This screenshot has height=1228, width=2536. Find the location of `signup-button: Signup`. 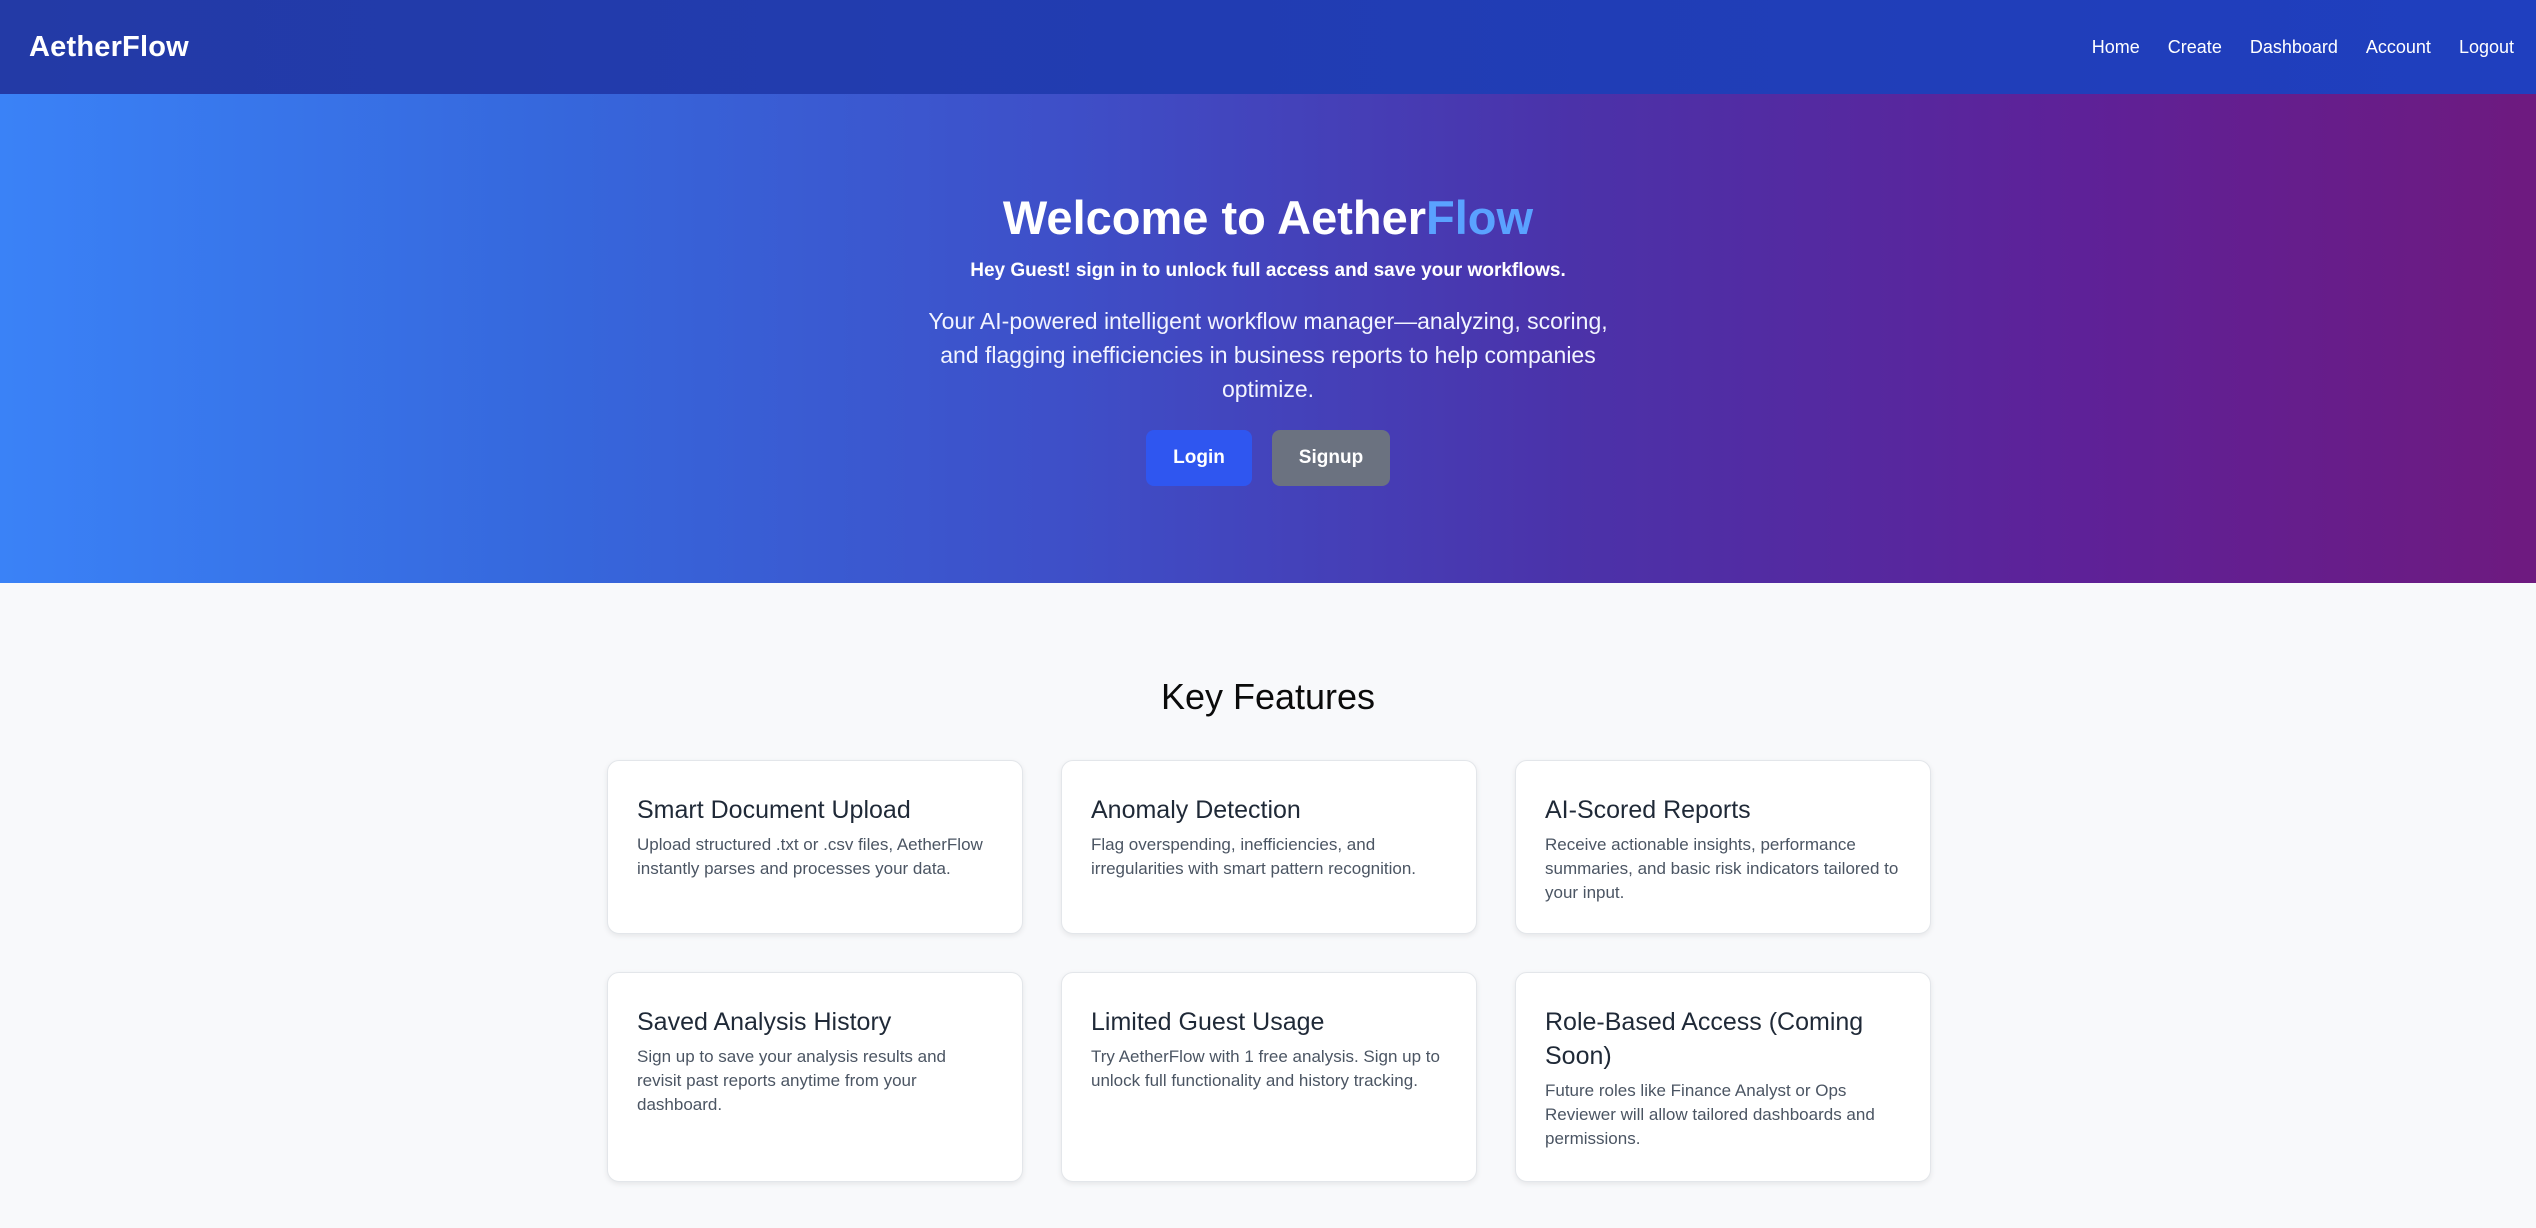

signup-button: Signup is located at coordinates (1331, 458).